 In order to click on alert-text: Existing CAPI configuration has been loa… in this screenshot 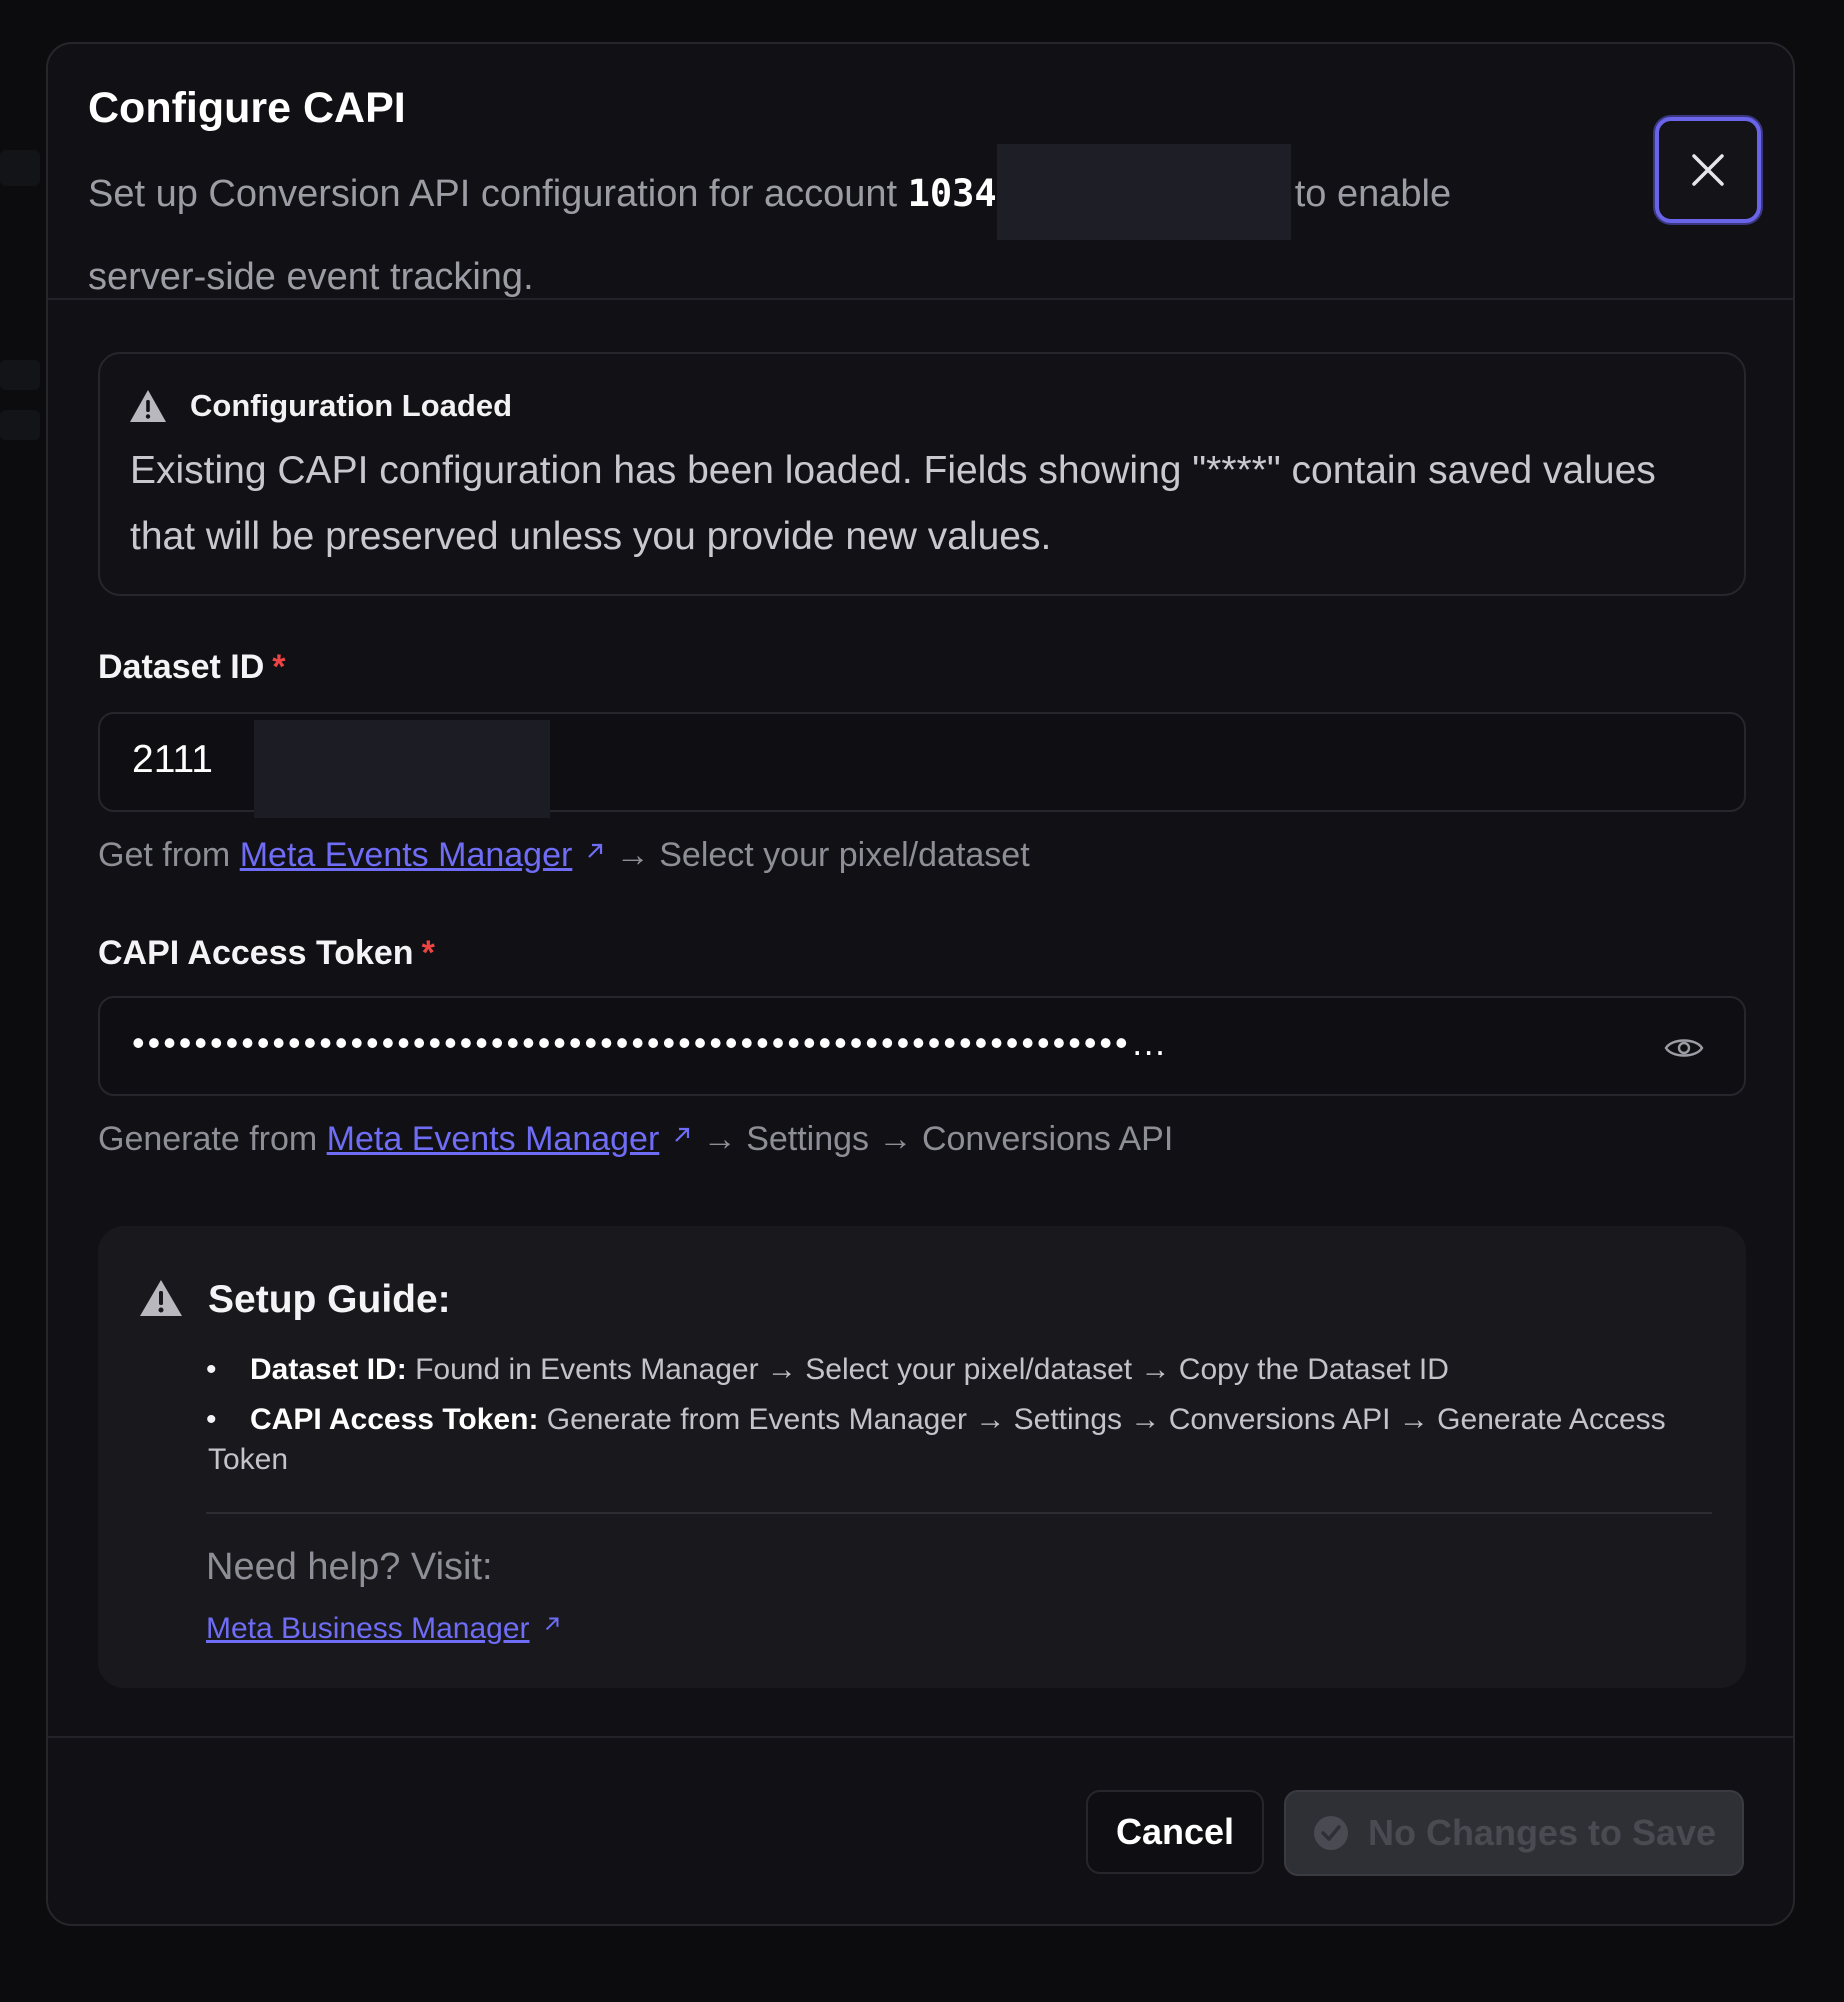, I will do `click(893, 503)`.